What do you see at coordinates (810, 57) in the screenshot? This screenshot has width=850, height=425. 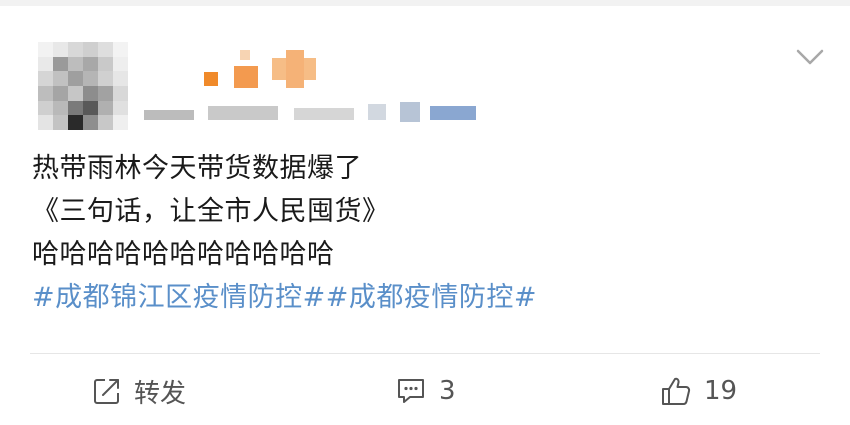 I see `chevron-down-icon` at bounding box center [810, 57].